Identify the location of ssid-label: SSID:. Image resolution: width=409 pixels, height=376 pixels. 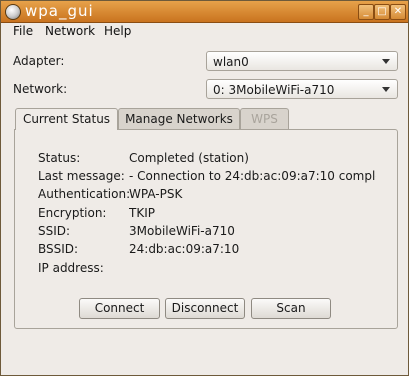
(54, 231).